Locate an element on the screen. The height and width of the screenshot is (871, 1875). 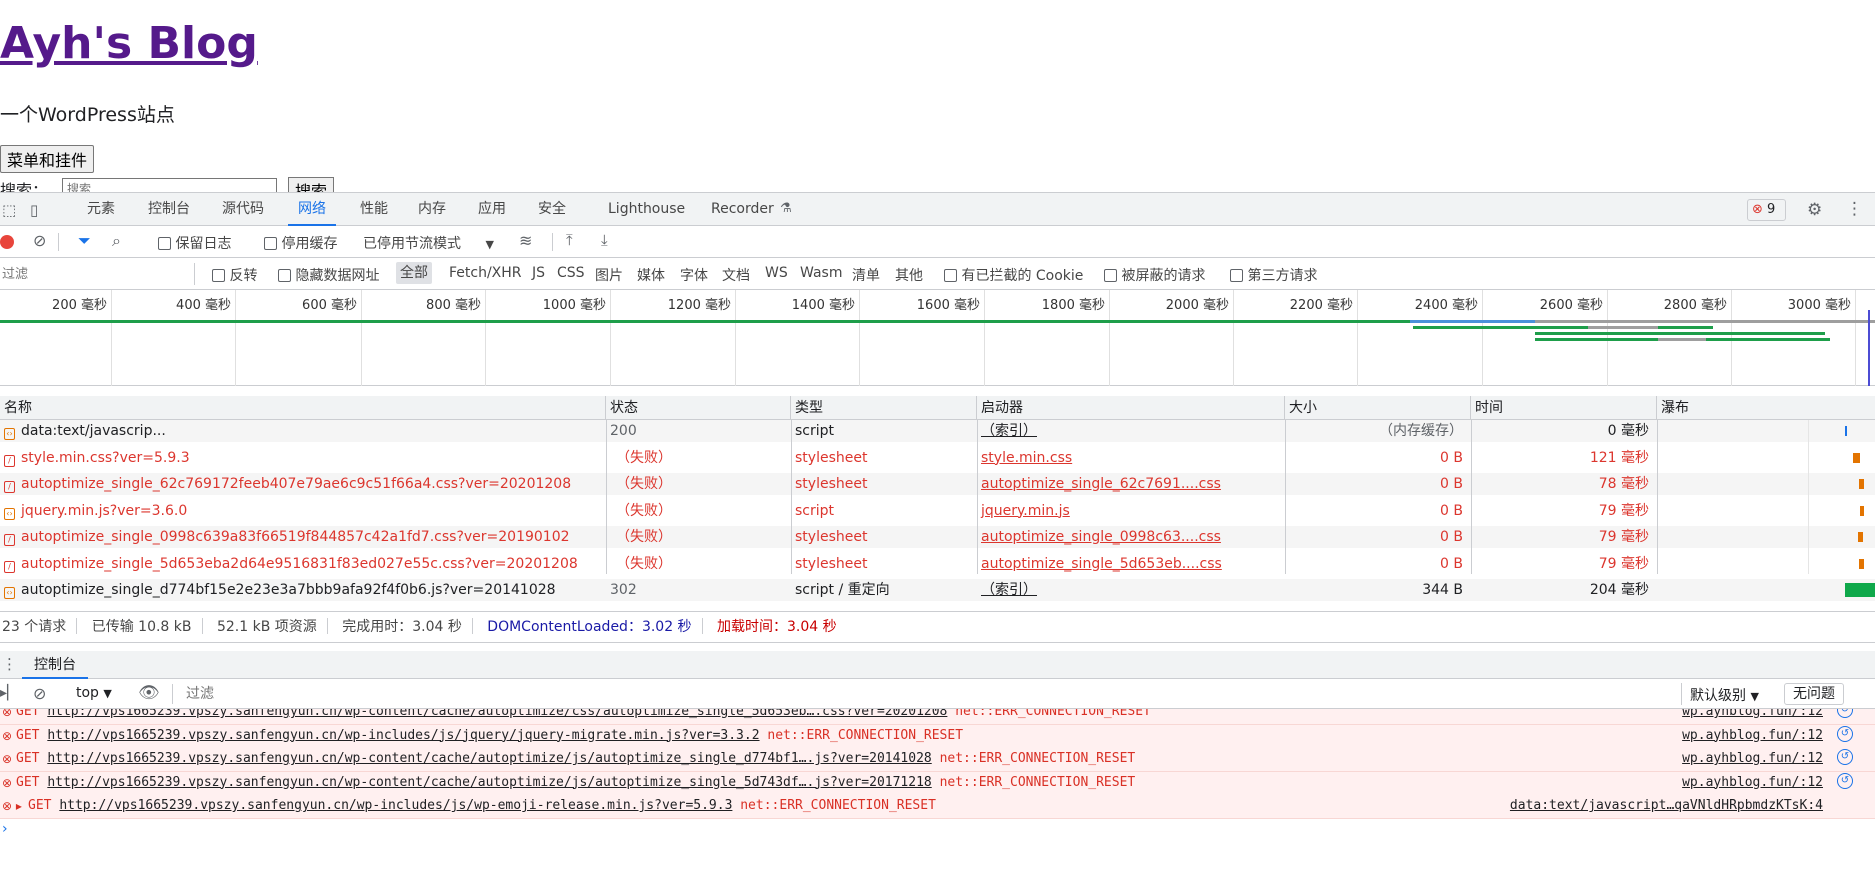
menu-widgets-button: 菜单和挂件 is located at coordinates (47, 159).